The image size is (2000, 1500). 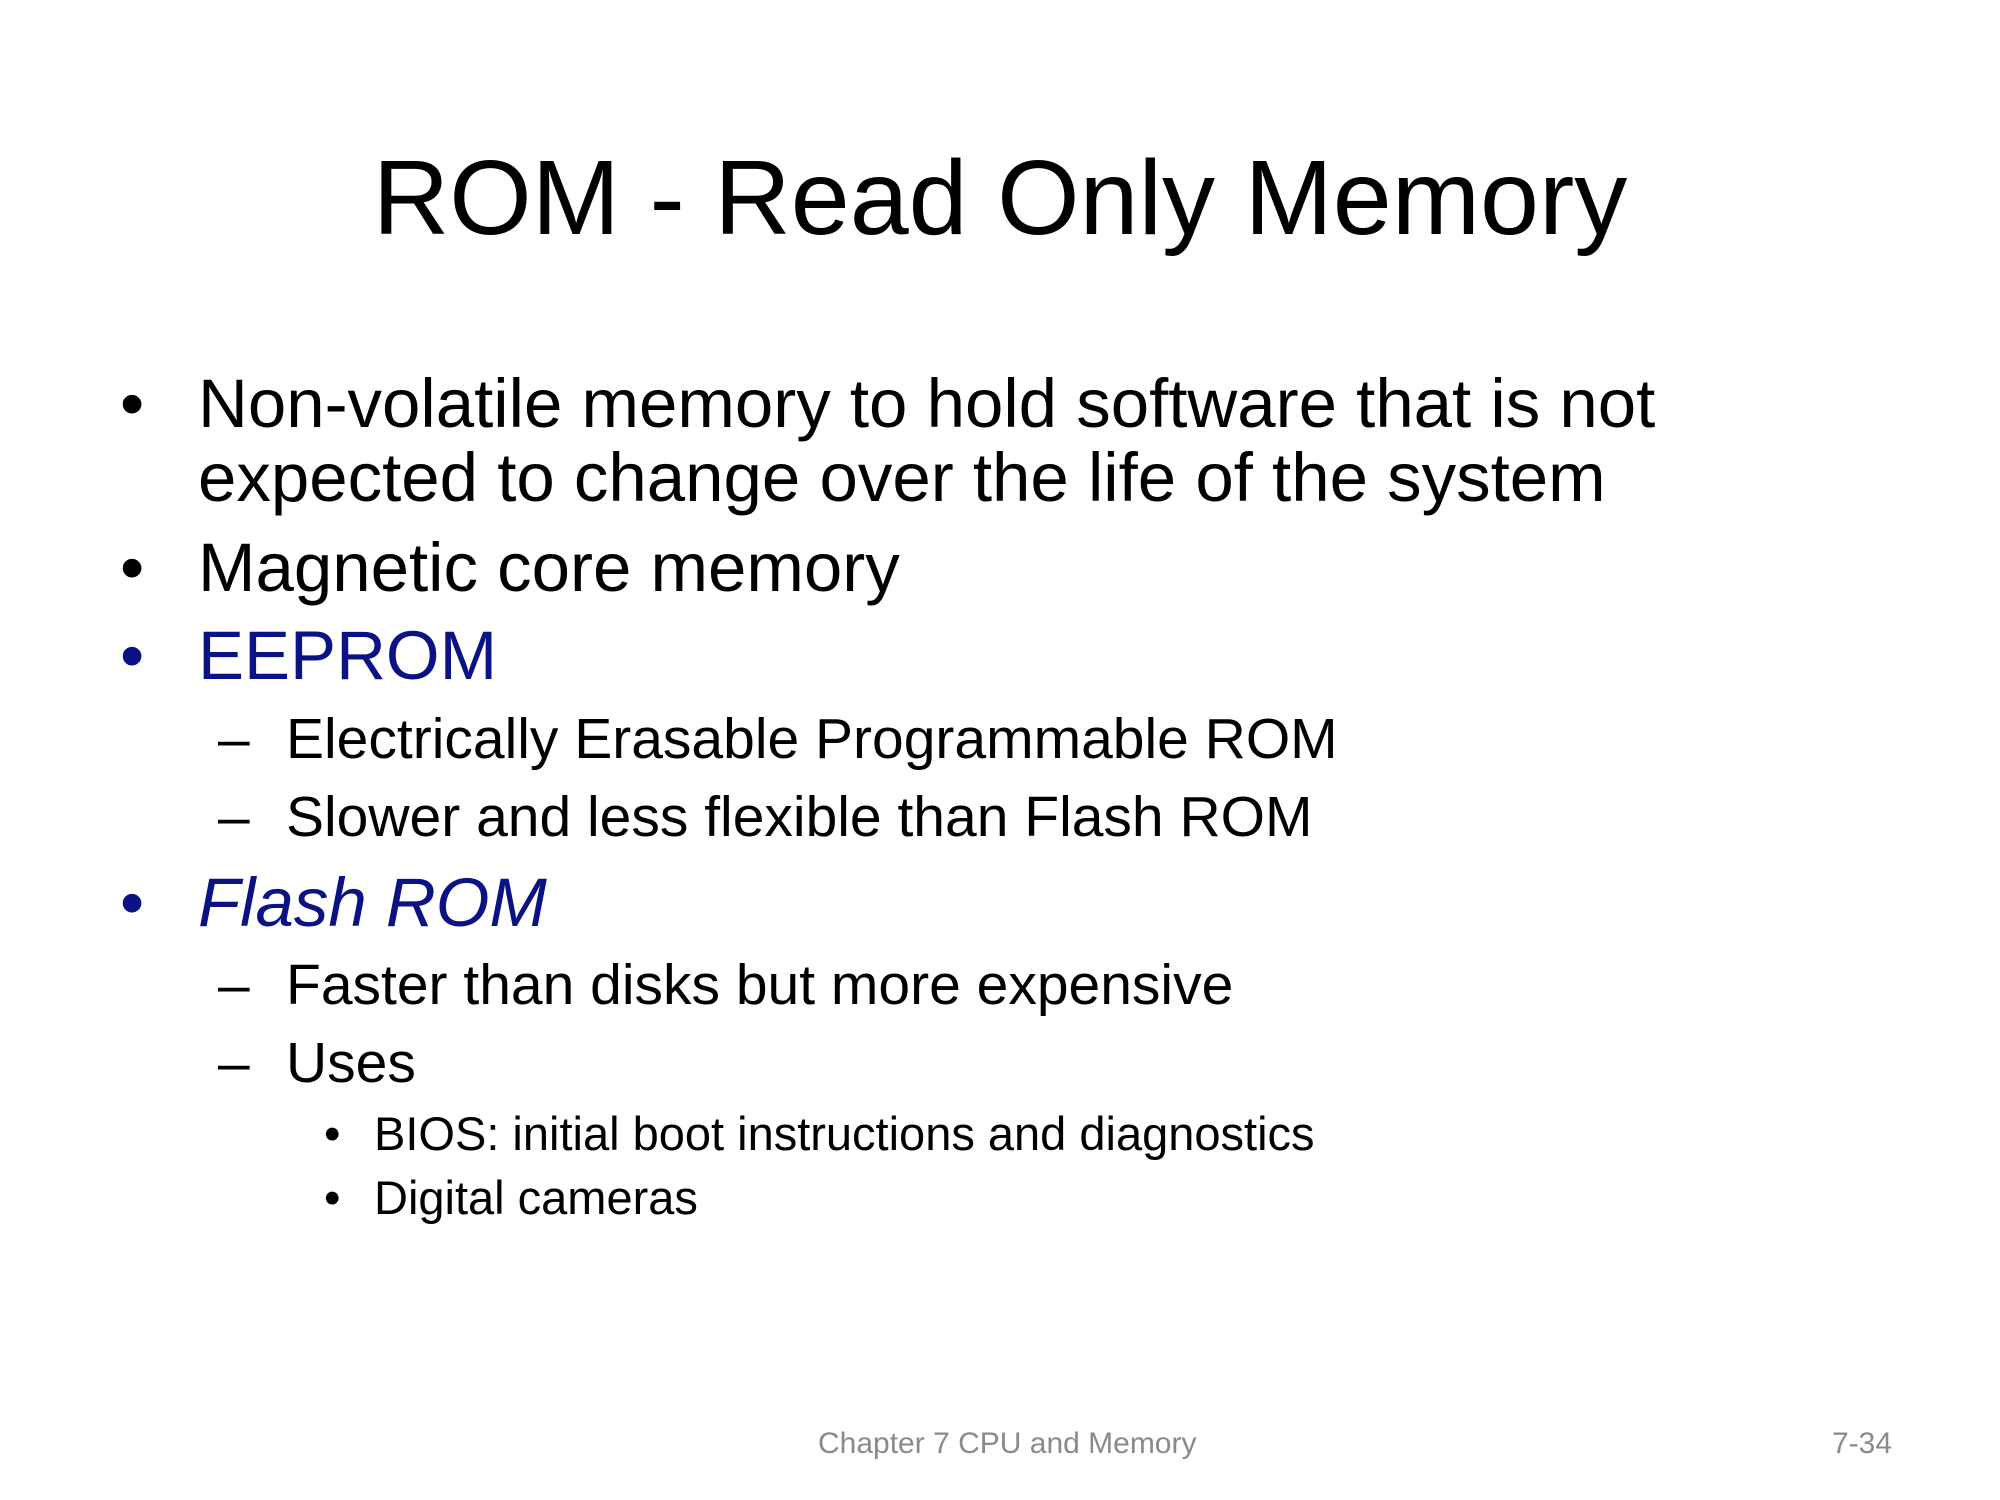 What do you see at coordinates (799, 817) in the screenshot?
I see `sub-bullet-eeprom-slower: Slower and less flexible than Flash ROM` at bounding box center [799, 817].